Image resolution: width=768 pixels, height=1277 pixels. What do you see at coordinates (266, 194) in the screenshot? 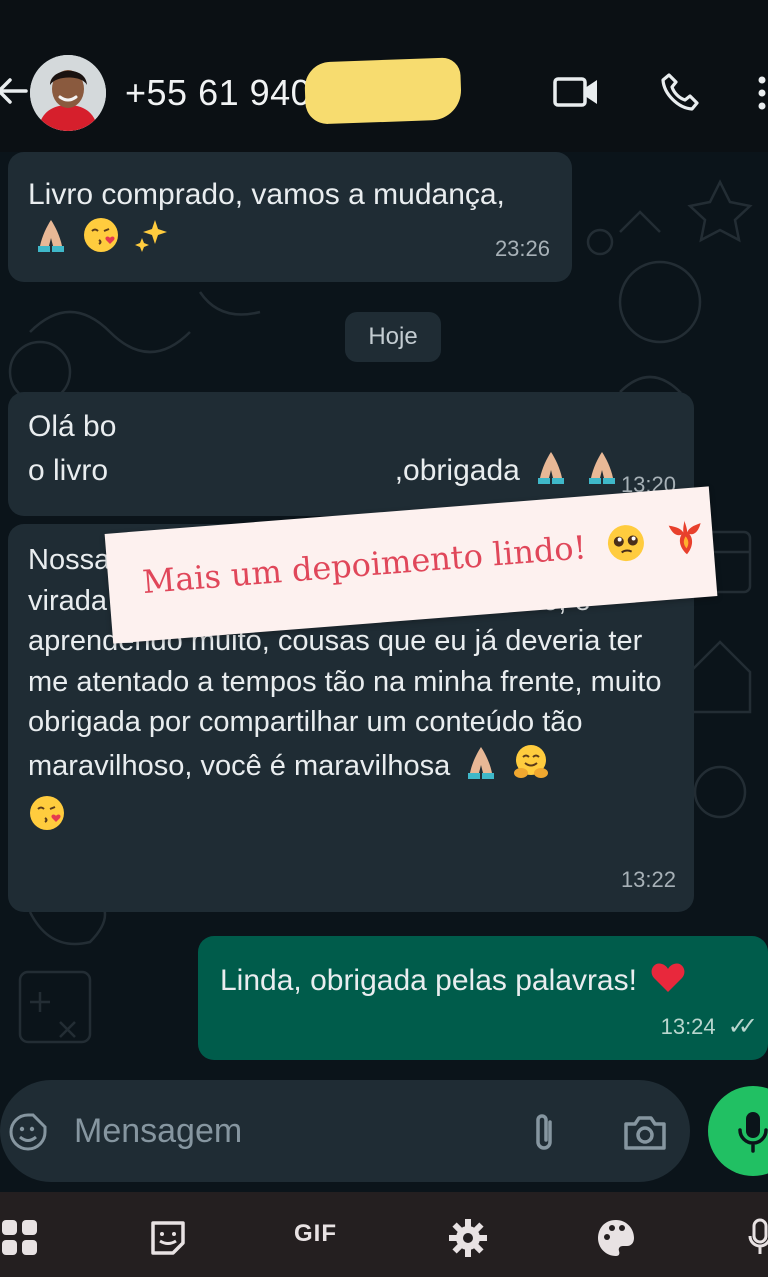
I see `message-text: Livro comprado, vamos a mudança,` at bounding box center [266, 194].